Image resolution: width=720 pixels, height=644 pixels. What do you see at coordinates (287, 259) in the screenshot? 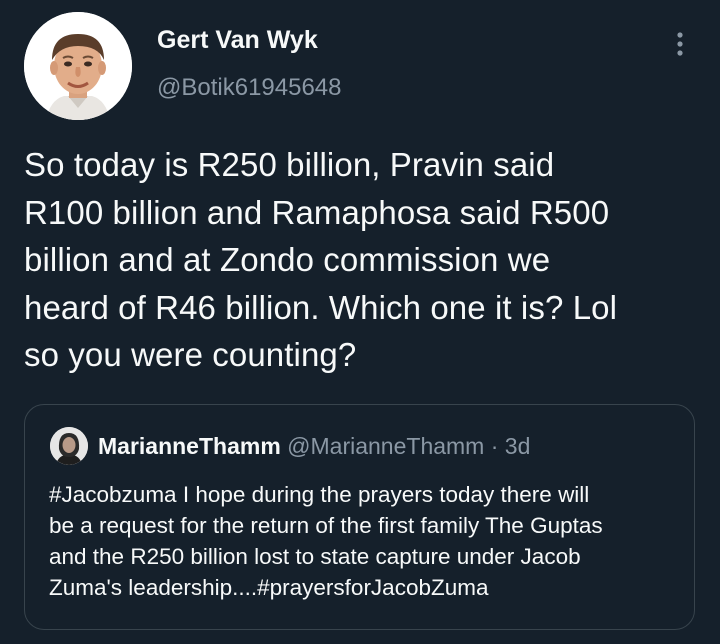
I see `tweet-text-line: billion and at Zondo commission we` at bounding box center [287, 259].